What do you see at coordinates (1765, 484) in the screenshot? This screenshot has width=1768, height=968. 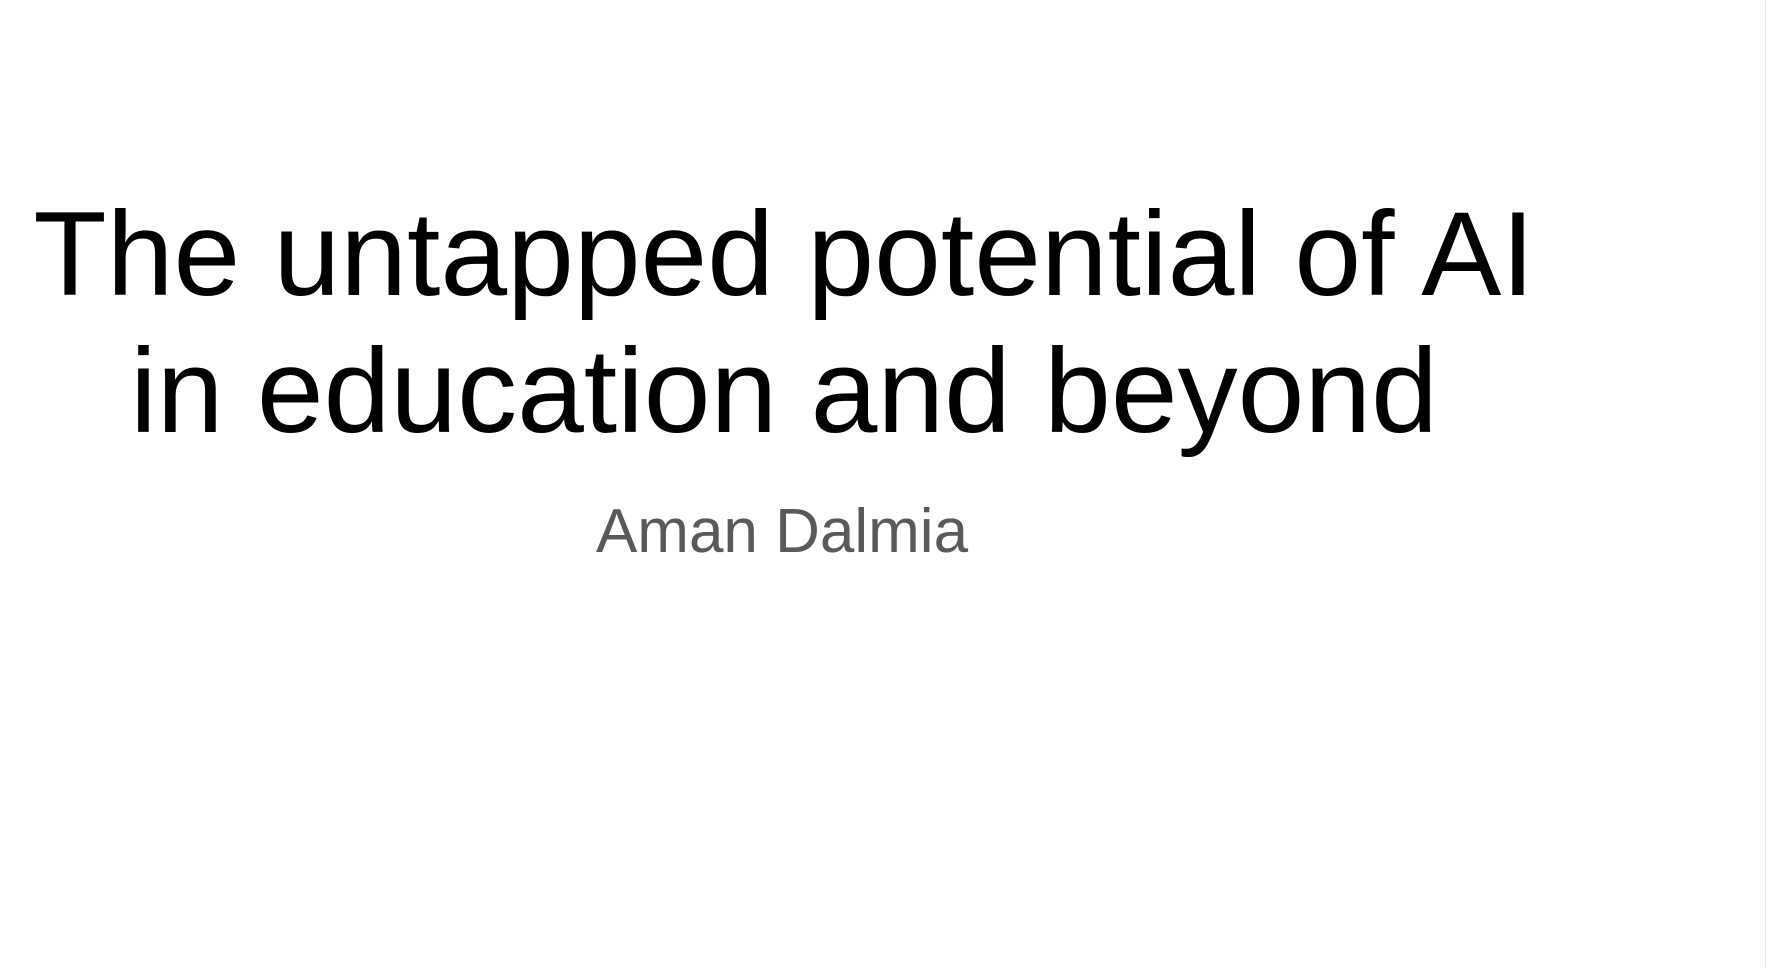 I see `slide-edge-divider` at bounding box center [1765, 484].